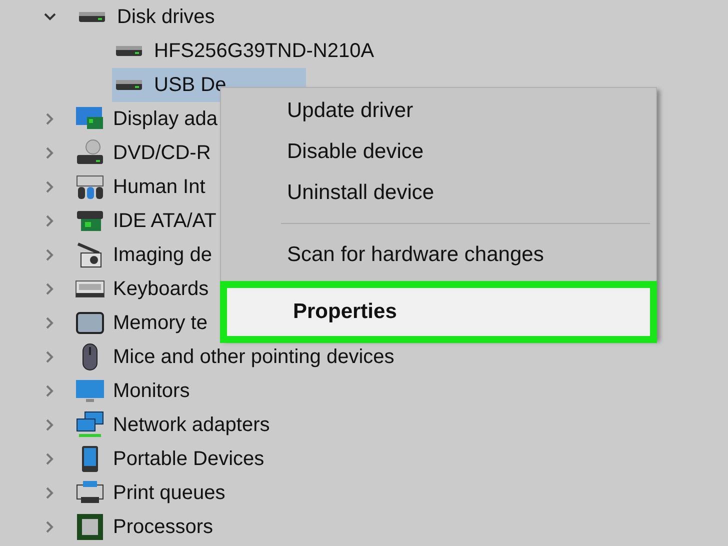 This screenshot has height=546, width=728. I want to click on tree-item: Mice and other pointing devices, so click(274, 357).